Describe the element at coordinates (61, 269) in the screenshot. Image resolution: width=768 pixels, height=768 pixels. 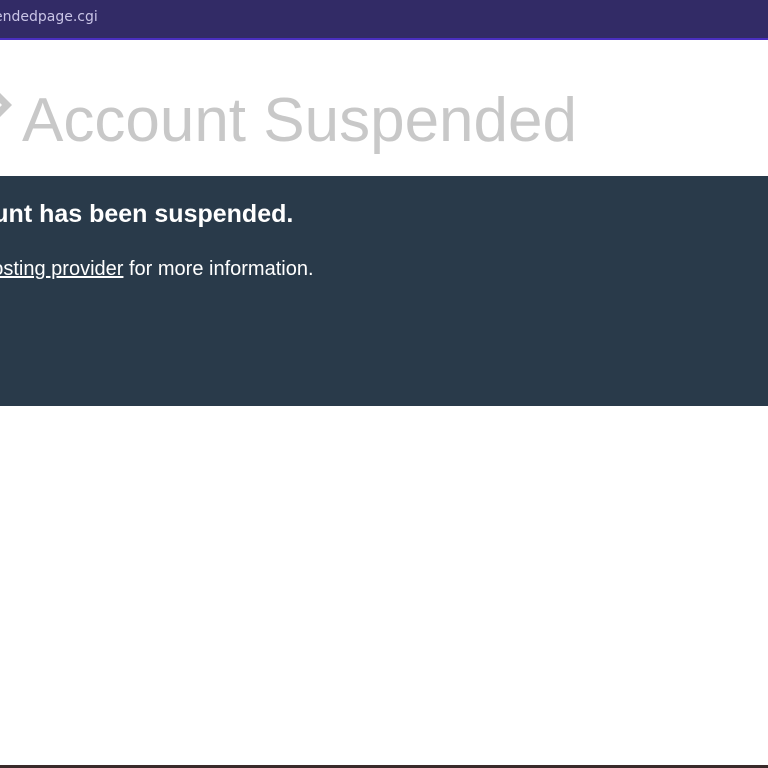
I see `hosting-provider-link: hosting provider` at that location.